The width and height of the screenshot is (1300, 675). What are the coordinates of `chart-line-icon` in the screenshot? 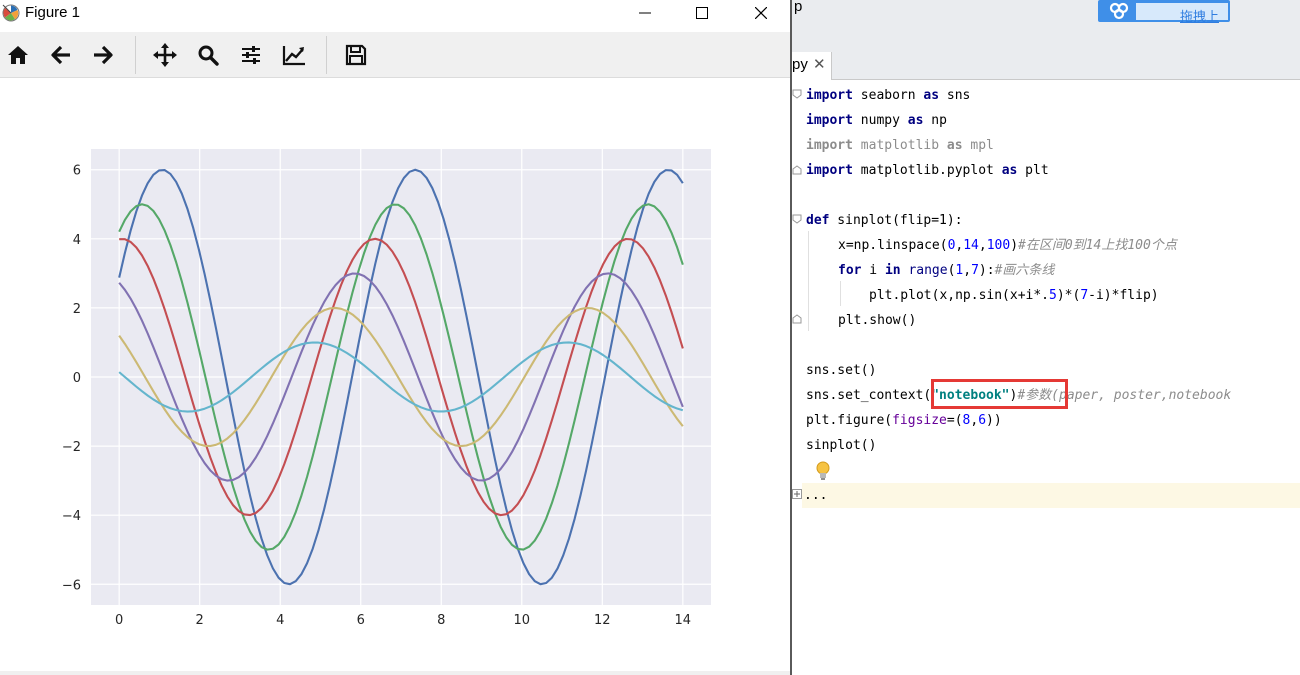 It's located at (293, 56).